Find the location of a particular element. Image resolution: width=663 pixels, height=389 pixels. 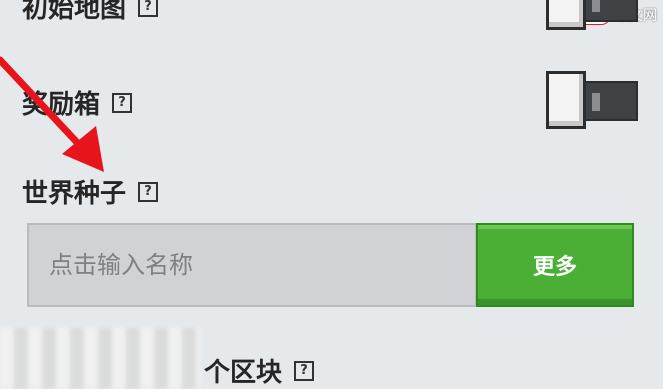

chunk-row: 个区块 ? is located at coordinates (259, 370).